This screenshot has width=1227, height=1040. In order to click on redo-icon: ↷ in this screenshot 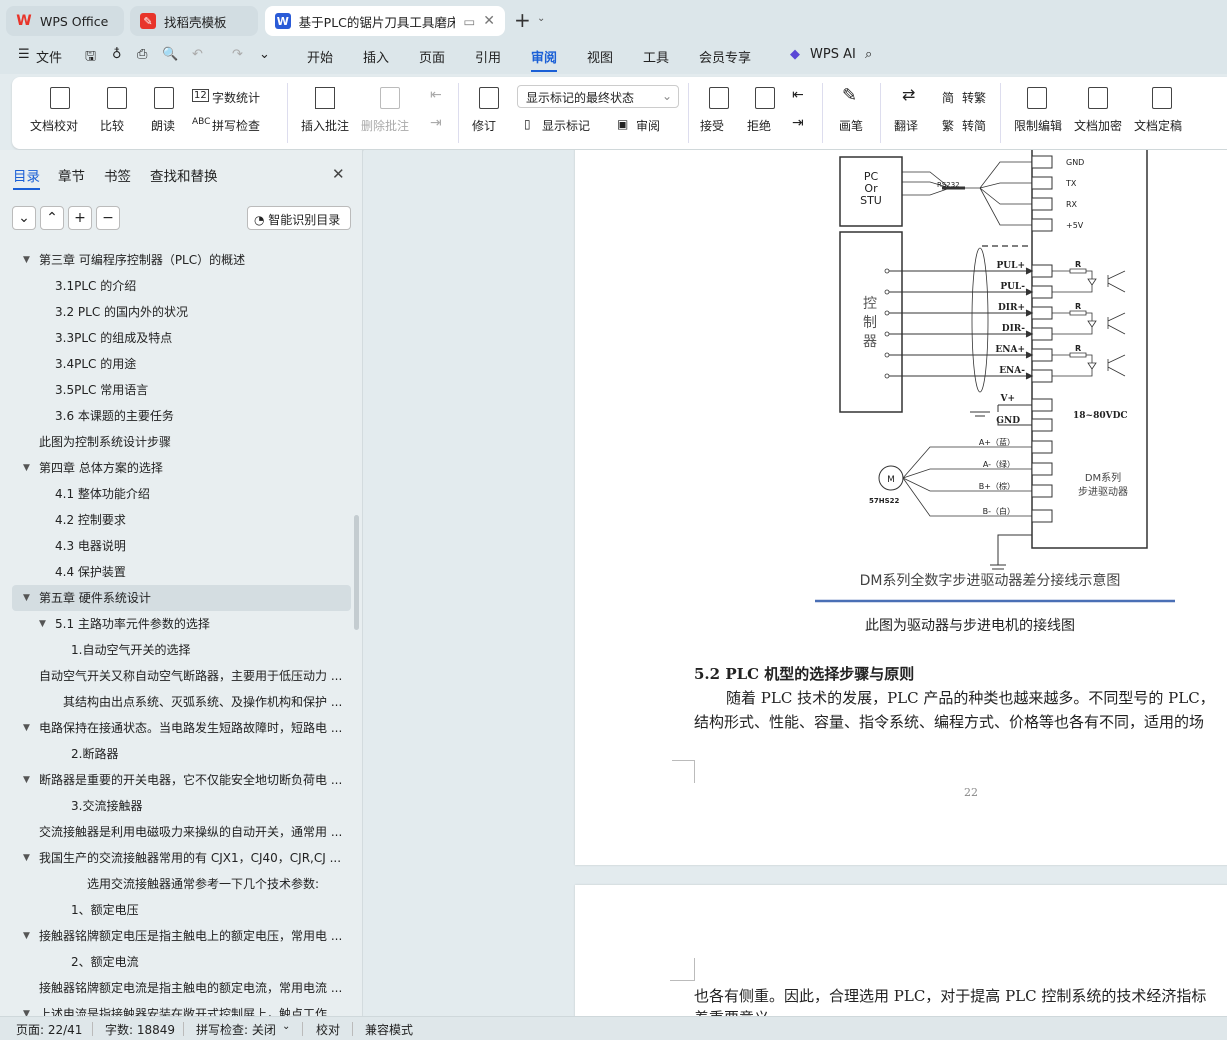, I will do `click(237, 54)`.